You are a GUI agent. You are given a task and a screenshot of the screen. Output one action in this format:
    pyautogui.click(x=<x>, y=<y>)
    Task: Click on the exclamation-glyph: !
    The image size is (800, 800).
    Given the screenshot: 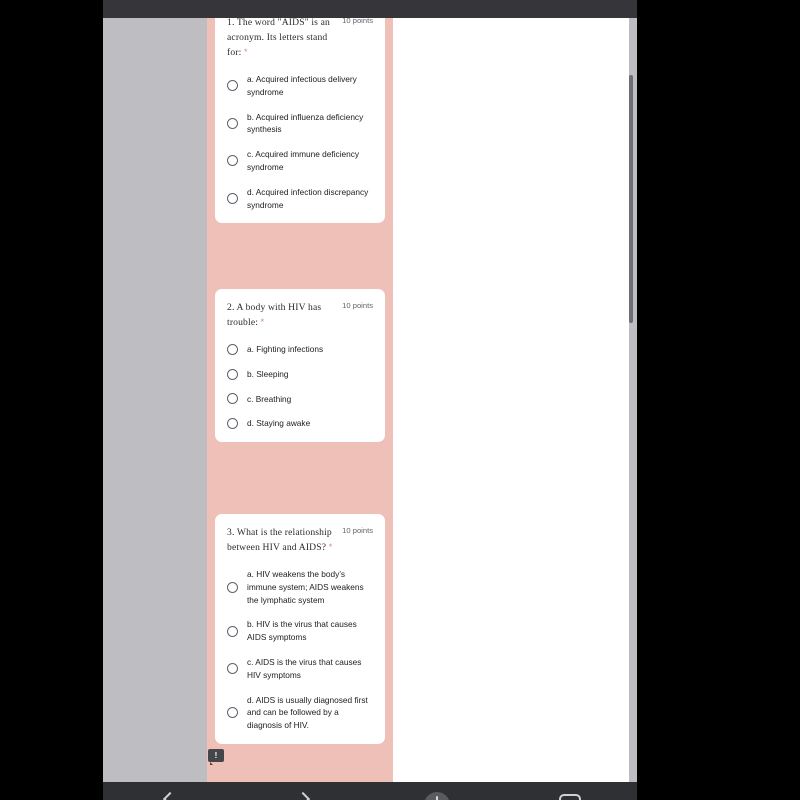 What is the action you would take?
    pyautogui.click(x=216, y=755)
    